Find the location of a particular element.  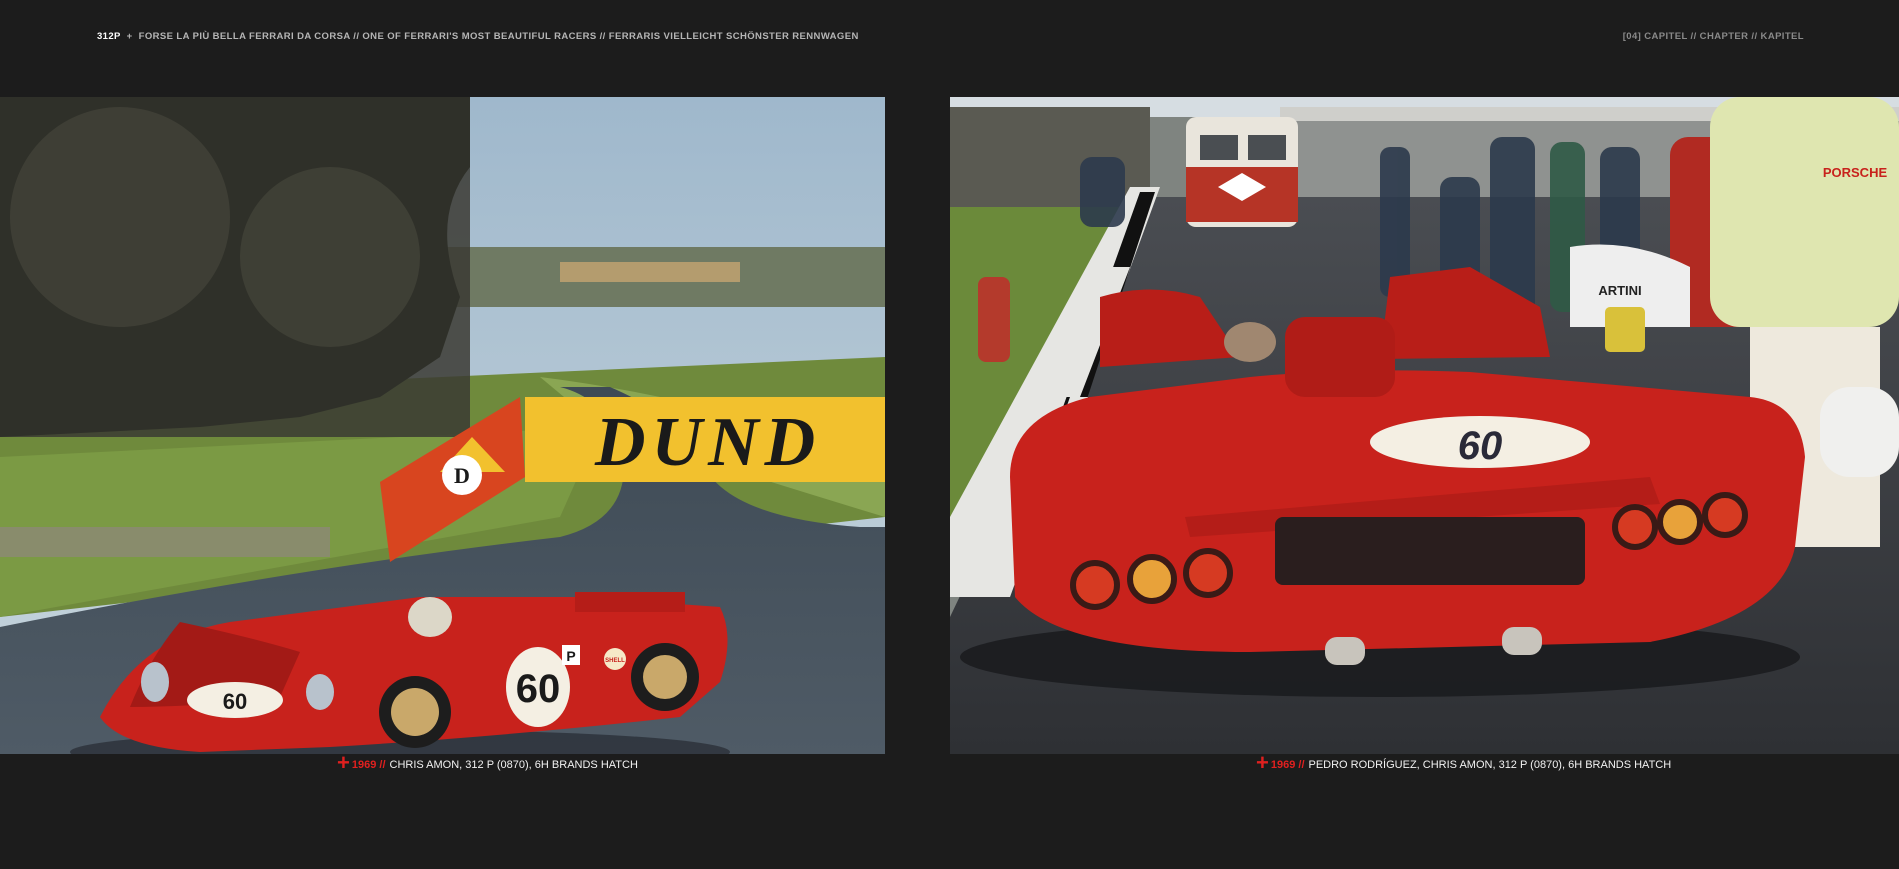

p-badge: P is located at coordinates (570, 656).